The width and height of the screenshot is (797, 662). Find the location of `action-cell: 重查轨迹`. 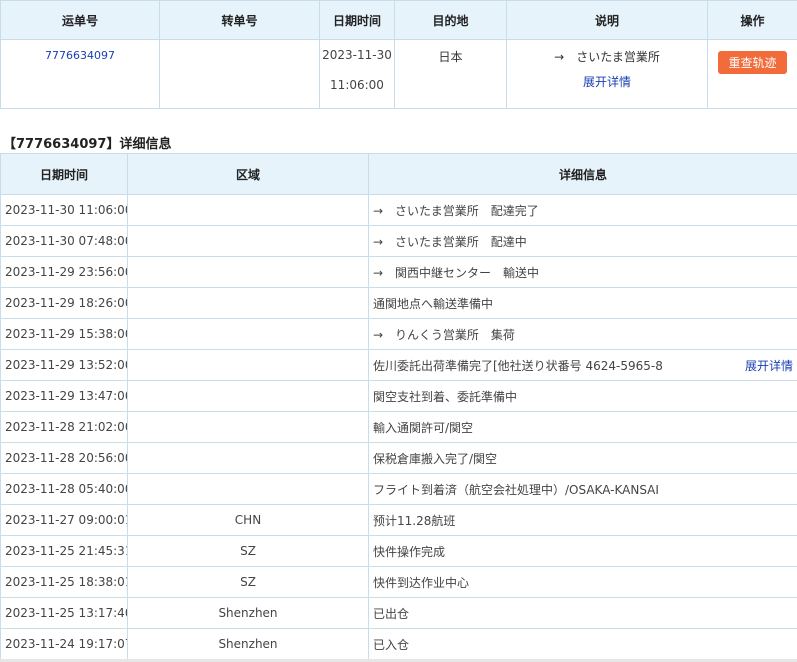

action-cell: 重查轨迹 is located at coordinates (752, 74).